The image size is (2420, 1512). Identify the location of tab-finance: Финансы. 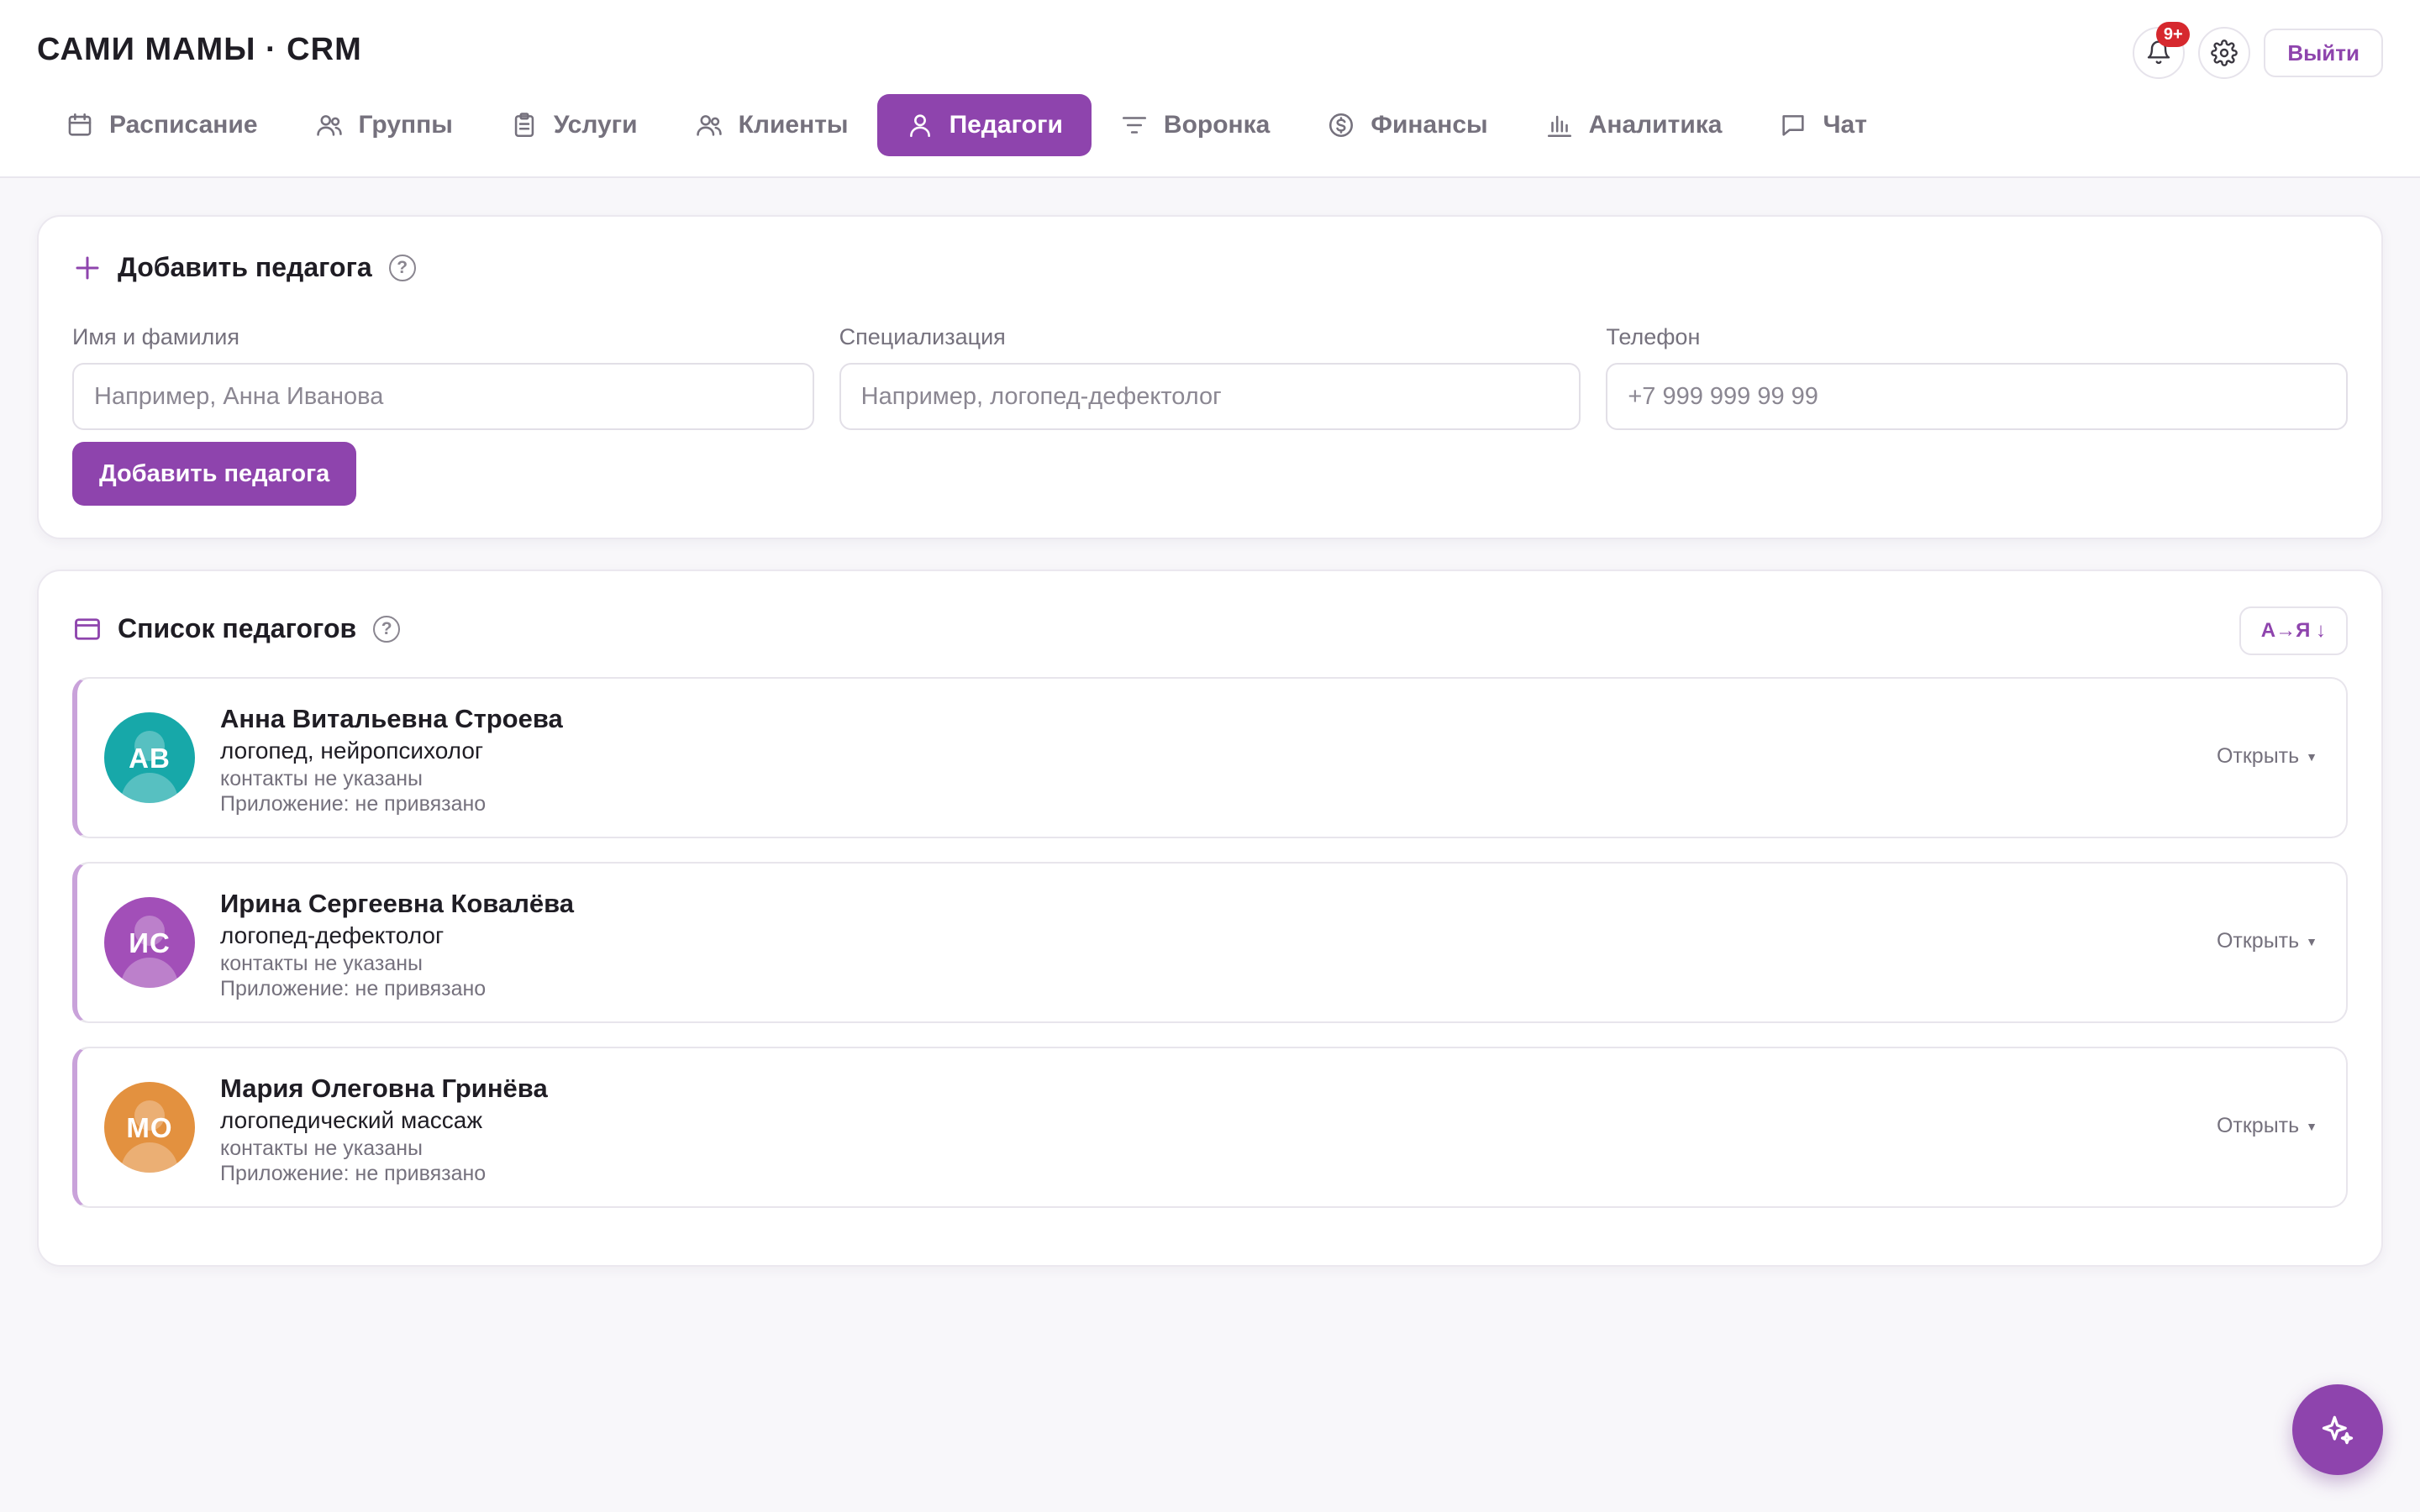
(1407, 125).